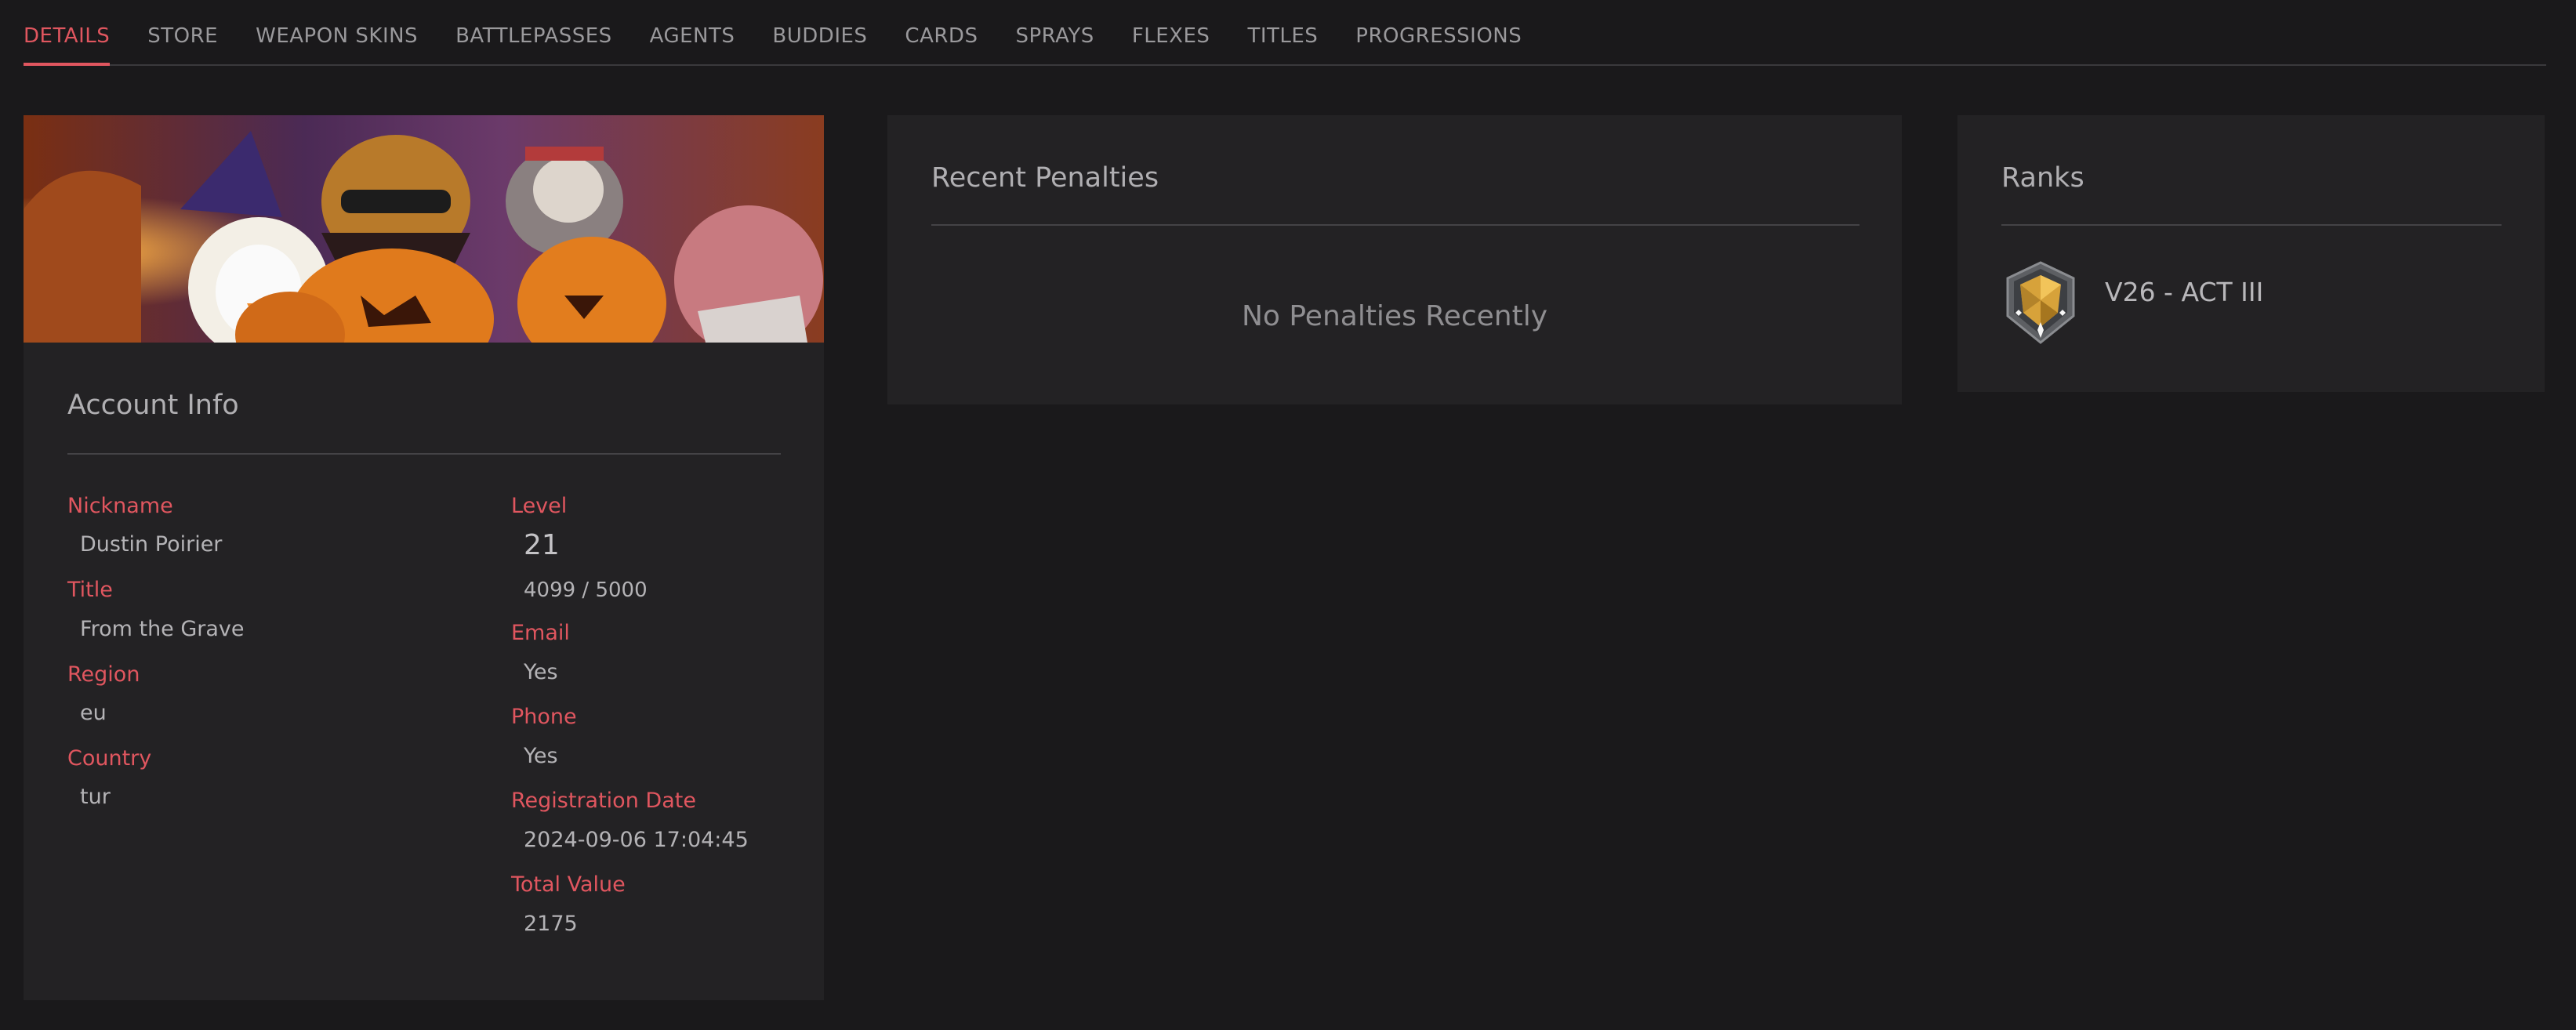 This screenshot has height=1030, width=2576. Describe the element at coordinates (551, 924) in the screenshot. I see `total-value-value: 2175` at that location.